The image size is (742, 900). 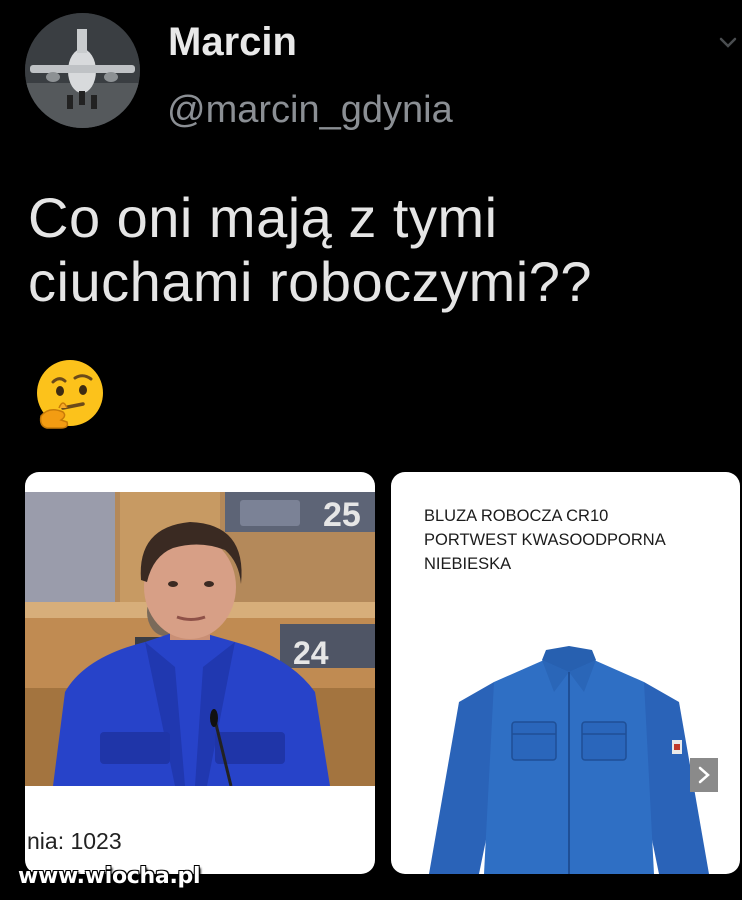 I want to click on next-image-button, so click(x=704, y=775).